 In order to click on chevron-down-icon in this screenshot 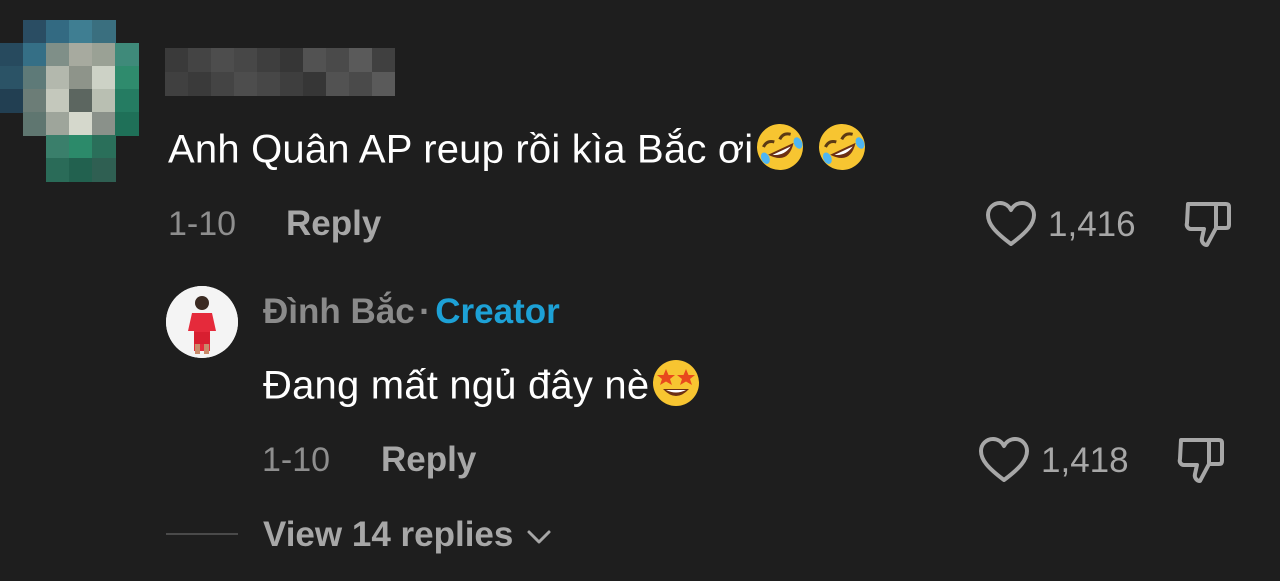, I will do `click(539, 537)`.